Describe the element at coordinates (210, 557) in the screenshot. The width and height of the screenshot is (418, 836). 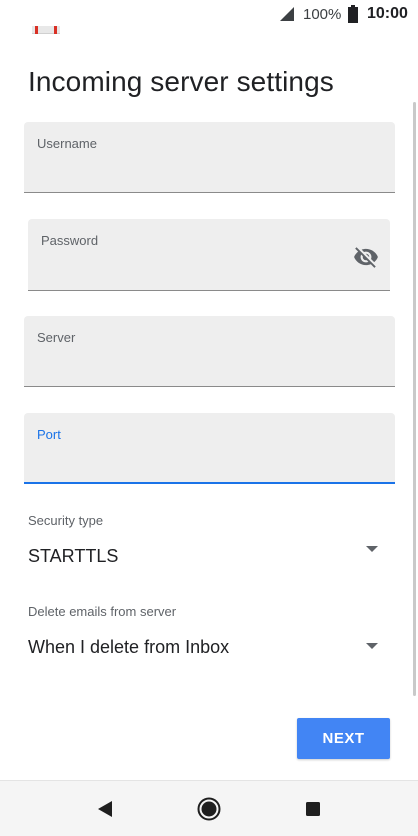
I see `security-type-dropdown: STARTTLS` at that location.